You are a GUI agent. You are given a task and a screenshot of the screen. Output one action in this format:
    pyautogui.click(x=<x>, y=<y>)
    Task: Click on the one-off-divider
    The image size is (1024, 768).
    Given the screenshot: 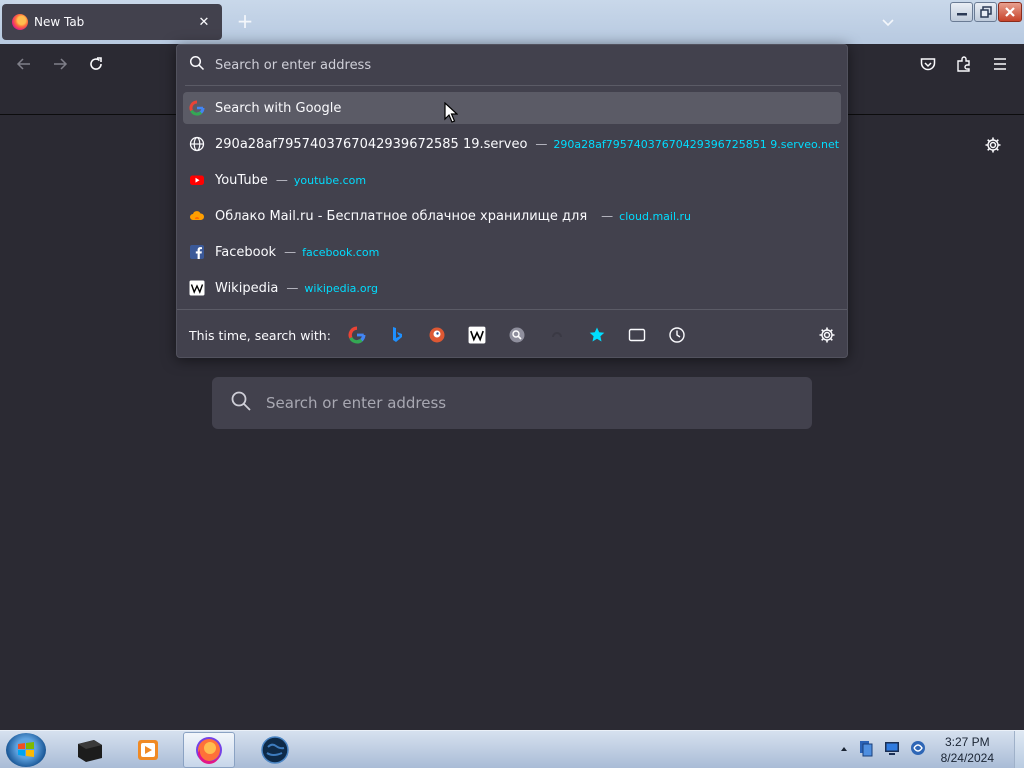 What is the action you would take?
    pyautogui.click(x=512, y=309)
    